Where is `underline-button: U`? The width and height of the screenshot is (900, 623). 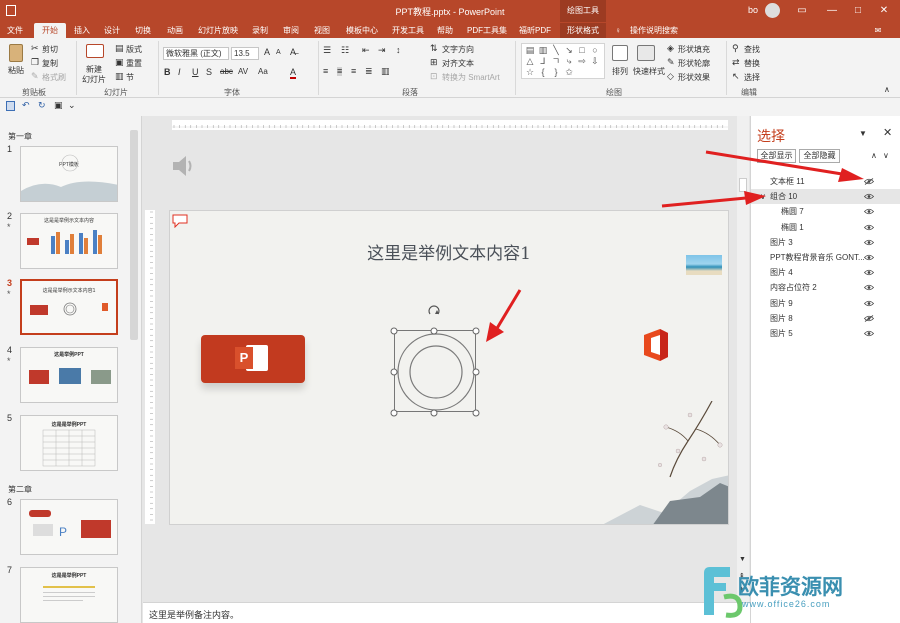 underline-button: U is located at coordinates (195, 72).